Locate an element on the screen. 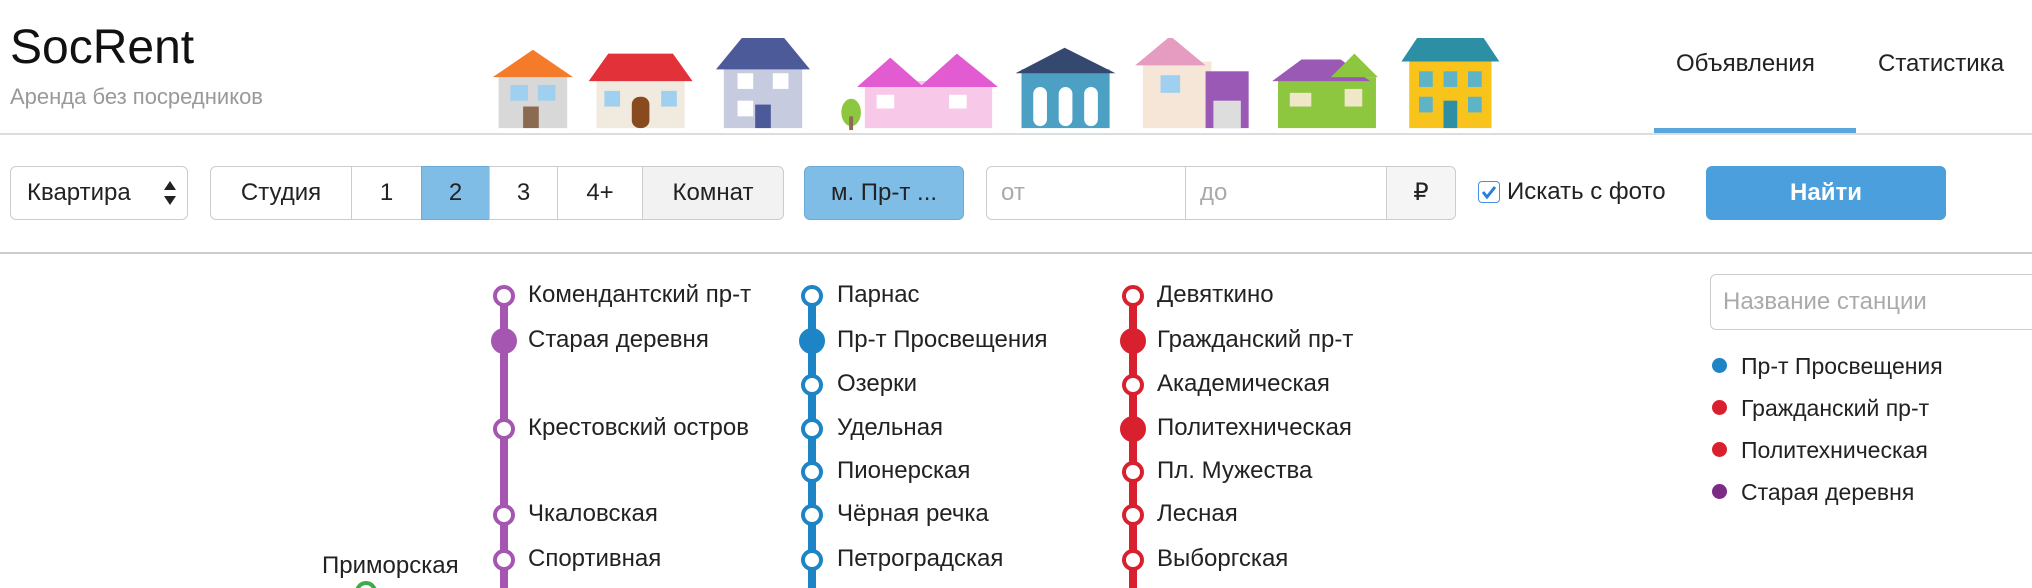  station-label: Пионерская is located at coordinates (903, 471).